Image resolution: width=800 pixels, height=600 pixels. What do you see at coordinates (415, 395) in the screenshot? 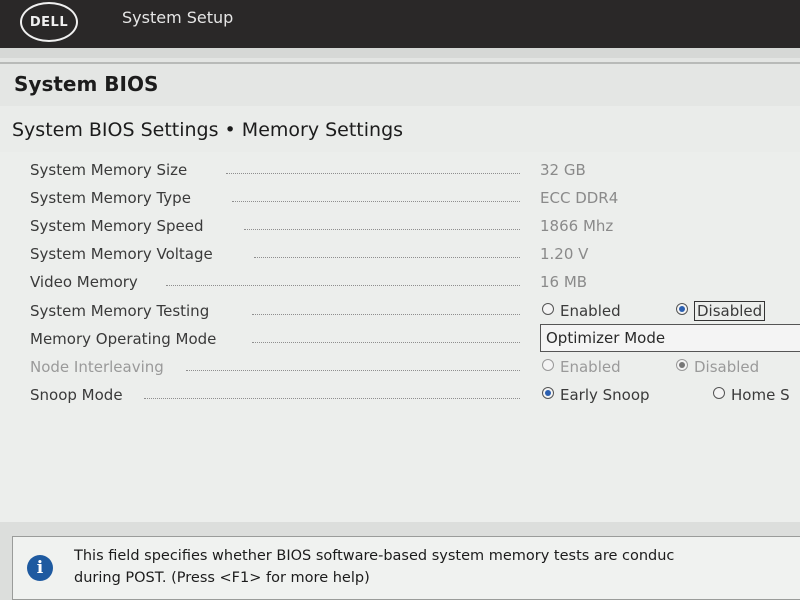
I see `setting-row-snoop-mode: Snoop Mode Early Snoop Home S` at bounding box center [415, 395].